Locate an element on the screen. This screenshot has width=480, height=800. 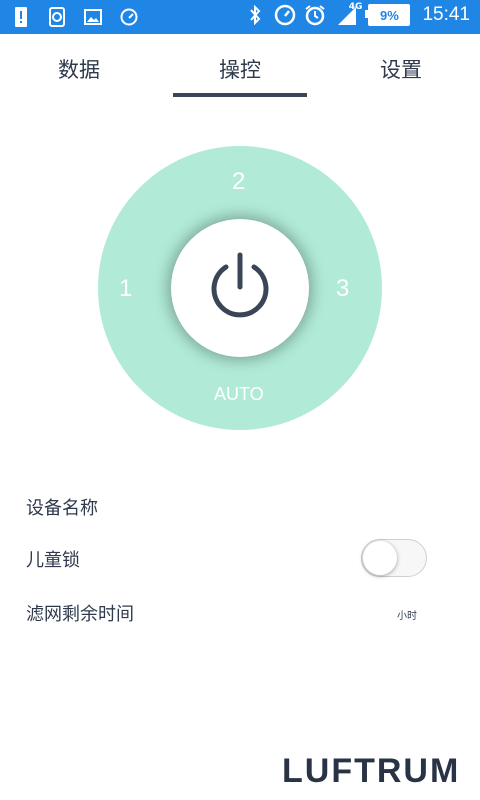
tab-bar: 数据 操控 设置 is located at coordinates (240, 66).